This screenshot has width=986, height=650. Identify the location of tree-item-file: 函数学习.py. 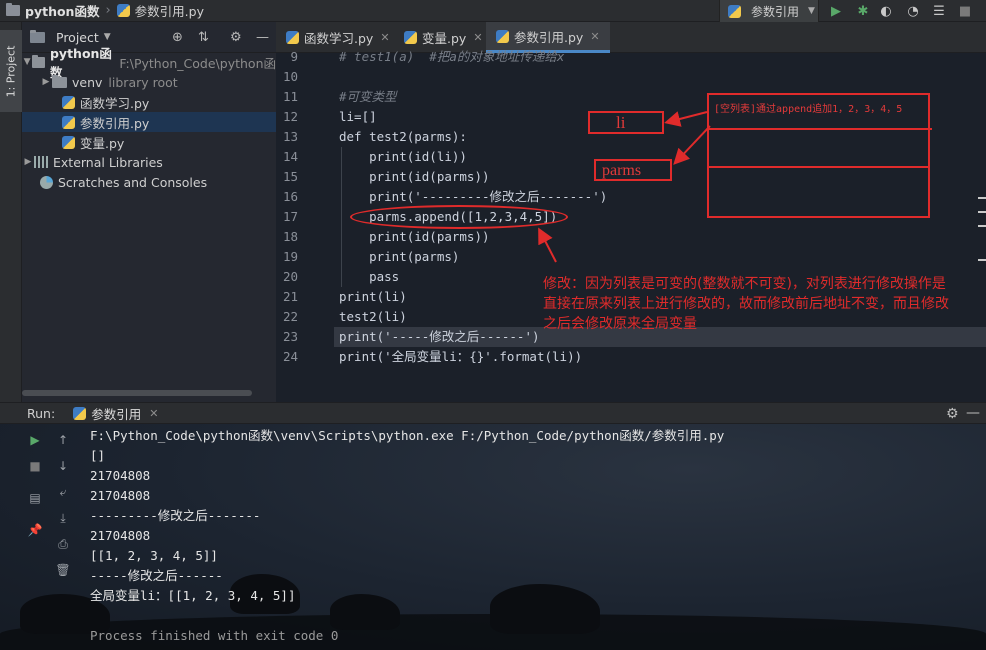
(149, 102).